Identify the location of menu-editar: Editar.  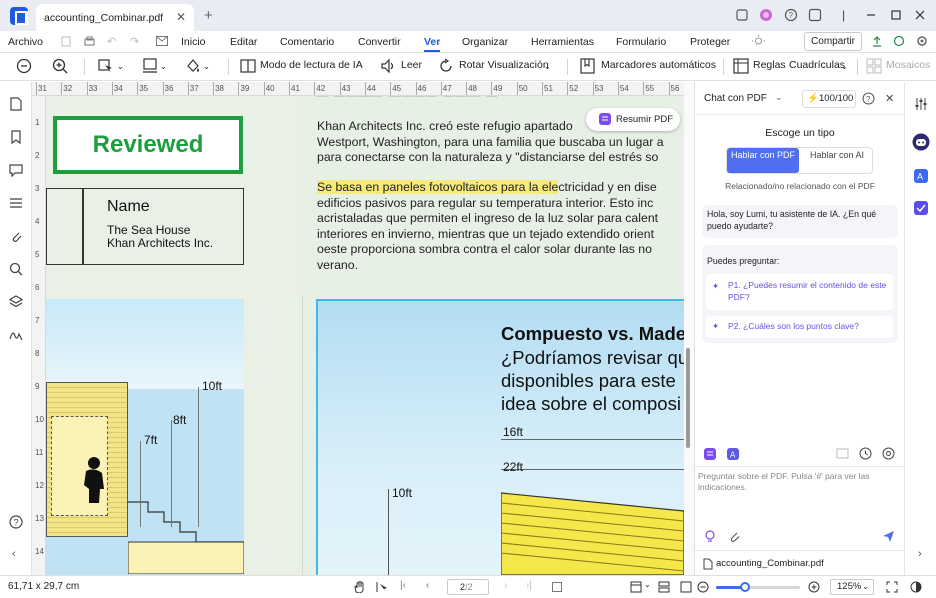
(243, 42).